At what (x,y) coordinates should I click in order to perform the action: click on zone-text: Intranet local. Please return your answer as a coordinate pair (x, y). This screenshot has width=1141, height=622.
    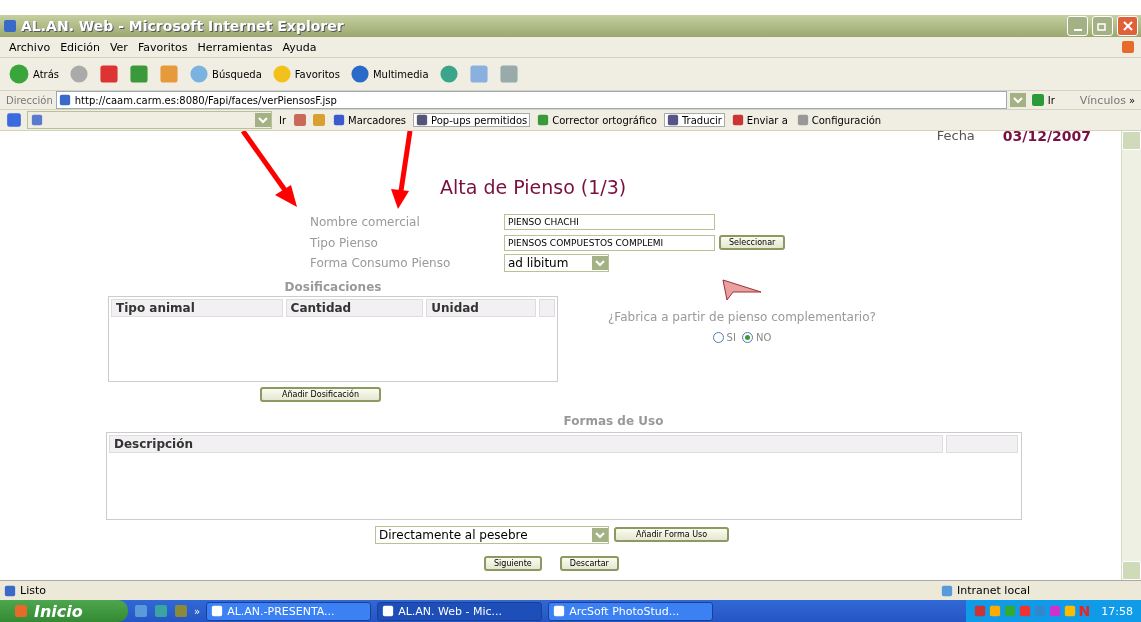
    Looking at the image, I should click on (994, 590).